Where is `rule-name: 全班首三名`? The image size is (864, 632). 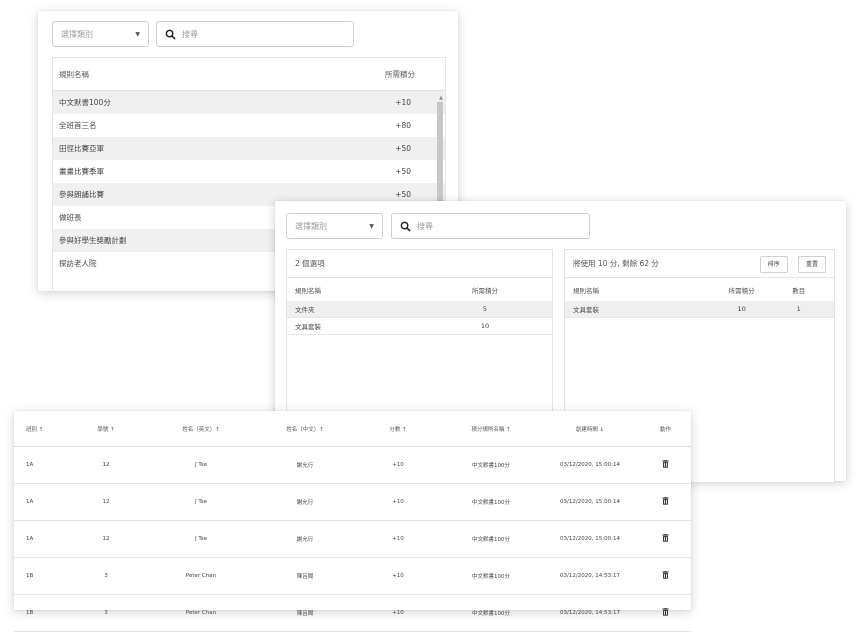
rule-name: 全班首三名 is located at coordinates (78, 125).